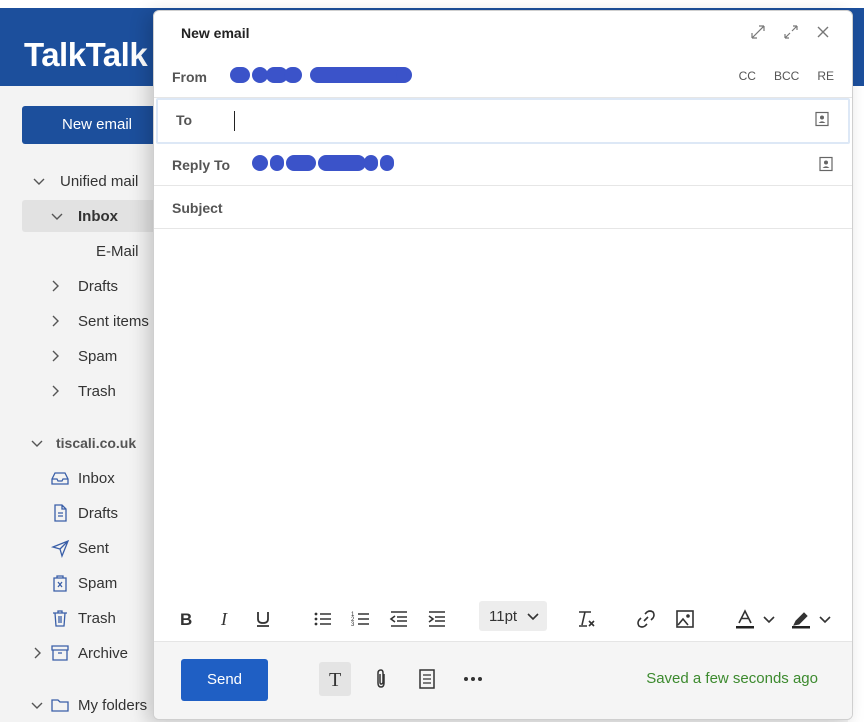 Image resolution: width=864 pixels, height=722 pixels. I want to click on numbered-list-icon: 123, so click(361, 619).